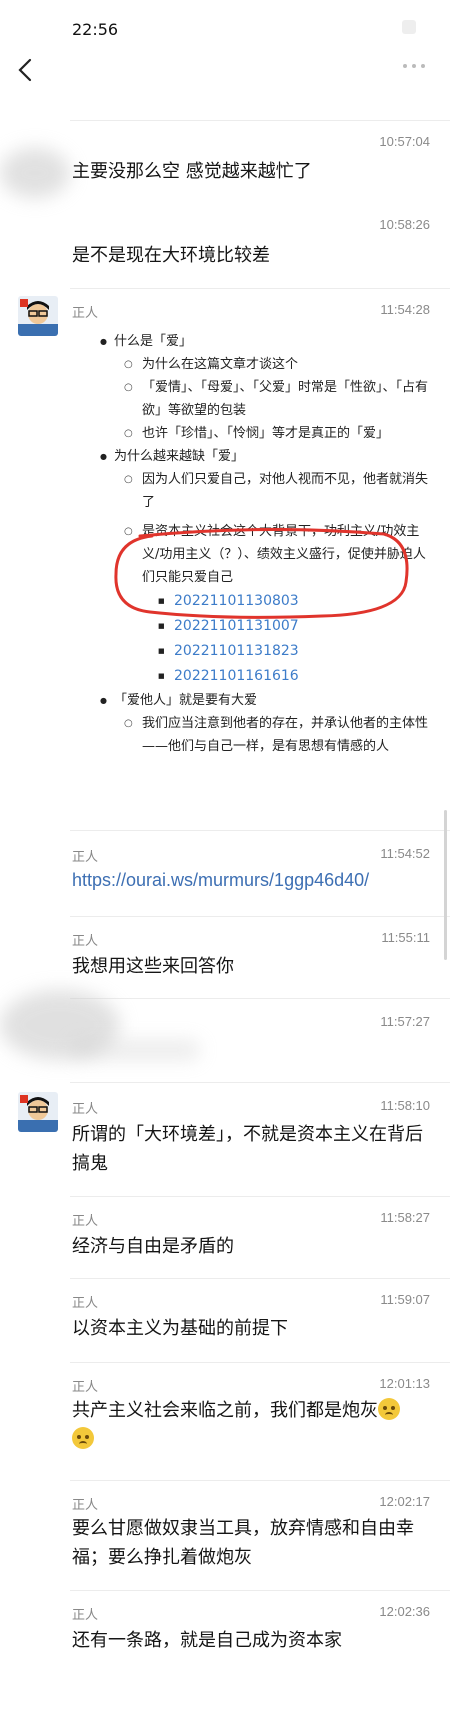  Describe the element at coordinates (404, 1611) in the screenshot. I see `message-time: 12:02:36` at that location.